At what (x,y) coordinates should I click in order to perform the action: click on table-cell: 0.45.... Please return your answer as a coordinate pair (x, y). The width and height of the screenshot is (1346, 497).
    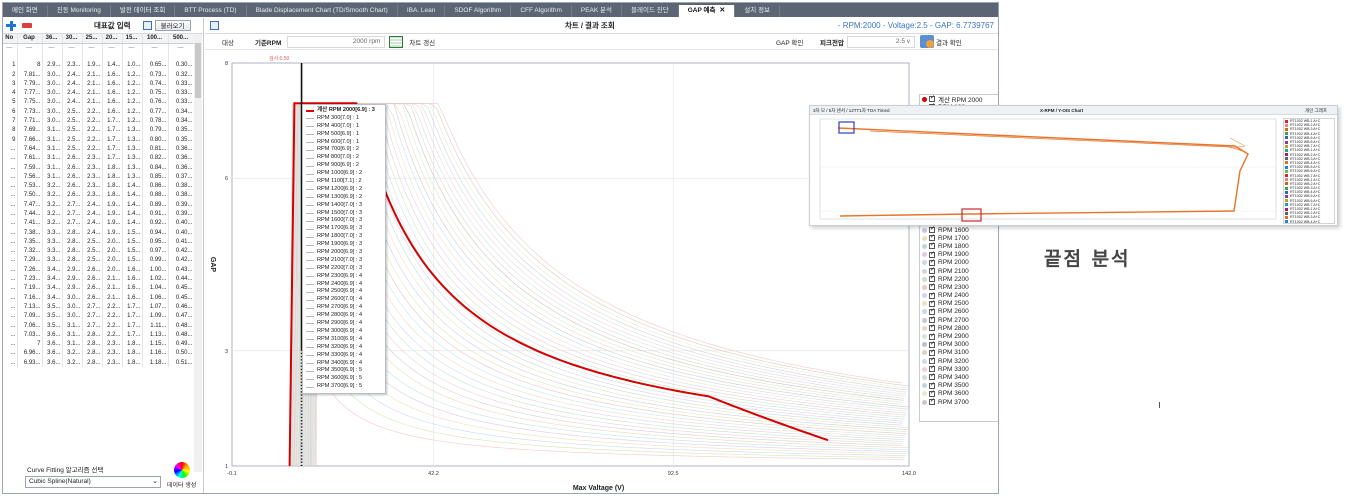
    Looking at the image, I should click on (181, 298).